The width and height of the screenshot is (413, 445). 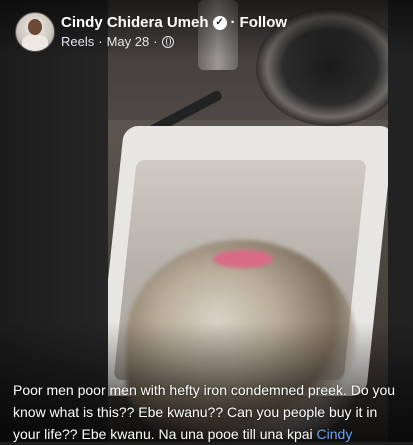 I want to click on author-row: Cindy Chidera Umeh ✓ · Follow, so click(x=174, y=22).